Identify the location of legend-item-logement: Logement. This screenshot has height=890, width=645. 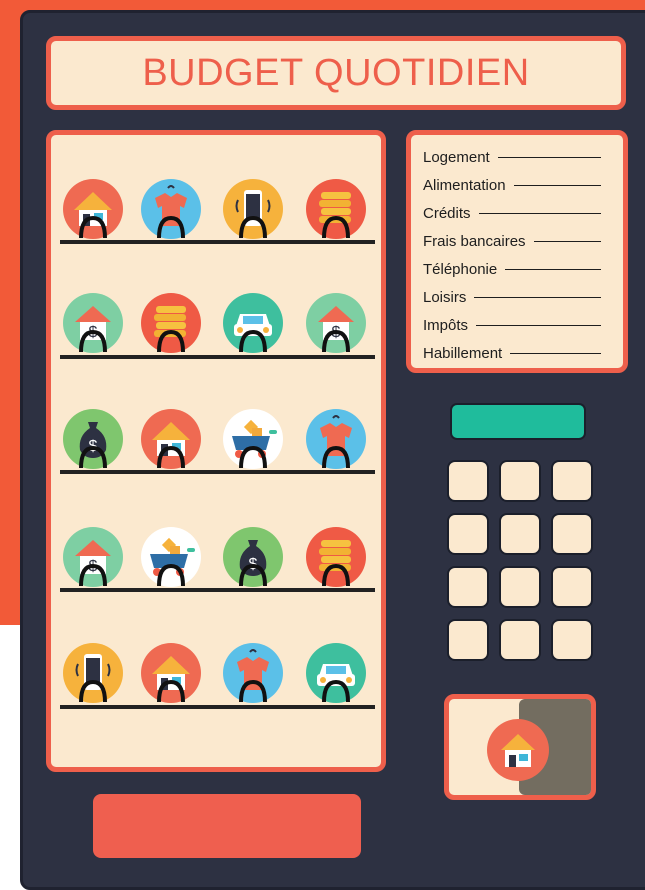
(523, 157).